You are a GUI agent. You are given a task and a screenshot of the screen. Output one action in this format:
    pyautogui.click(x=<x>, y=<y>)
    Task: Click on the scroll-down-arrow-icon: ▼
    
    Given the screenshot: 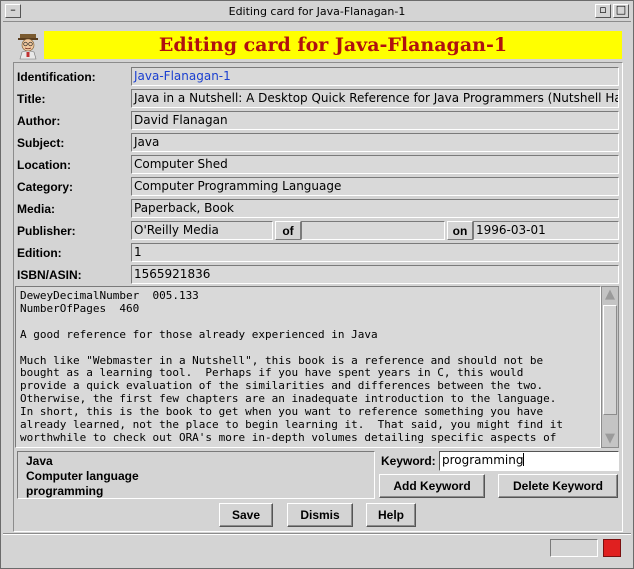 What is the action you would take?
    pyautogui.click(x=610, y=439)
    